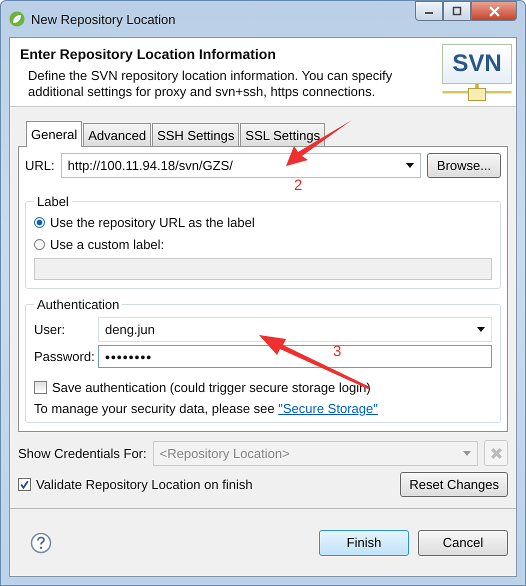 Image resolution: width=526 pixels, height=586 pixels. What do you see at coordinates (211, 84) in the screenshot?
I see `header-description: Define the SVN repository location information. You can specify additional settings for proxy and svn+ssh, https connections.` at bounding box center [211, 84].